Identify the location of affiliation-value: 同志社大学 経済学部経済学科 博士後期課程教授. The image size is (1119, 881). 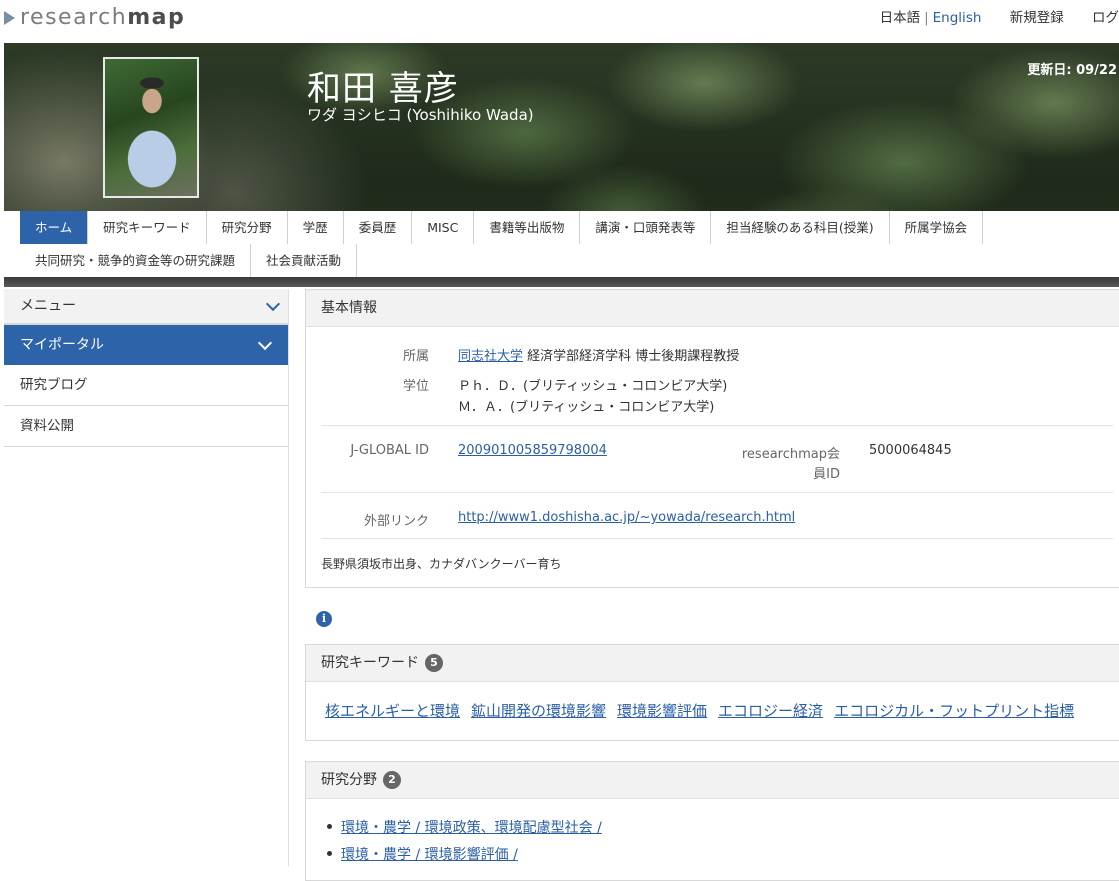
(598, 354).